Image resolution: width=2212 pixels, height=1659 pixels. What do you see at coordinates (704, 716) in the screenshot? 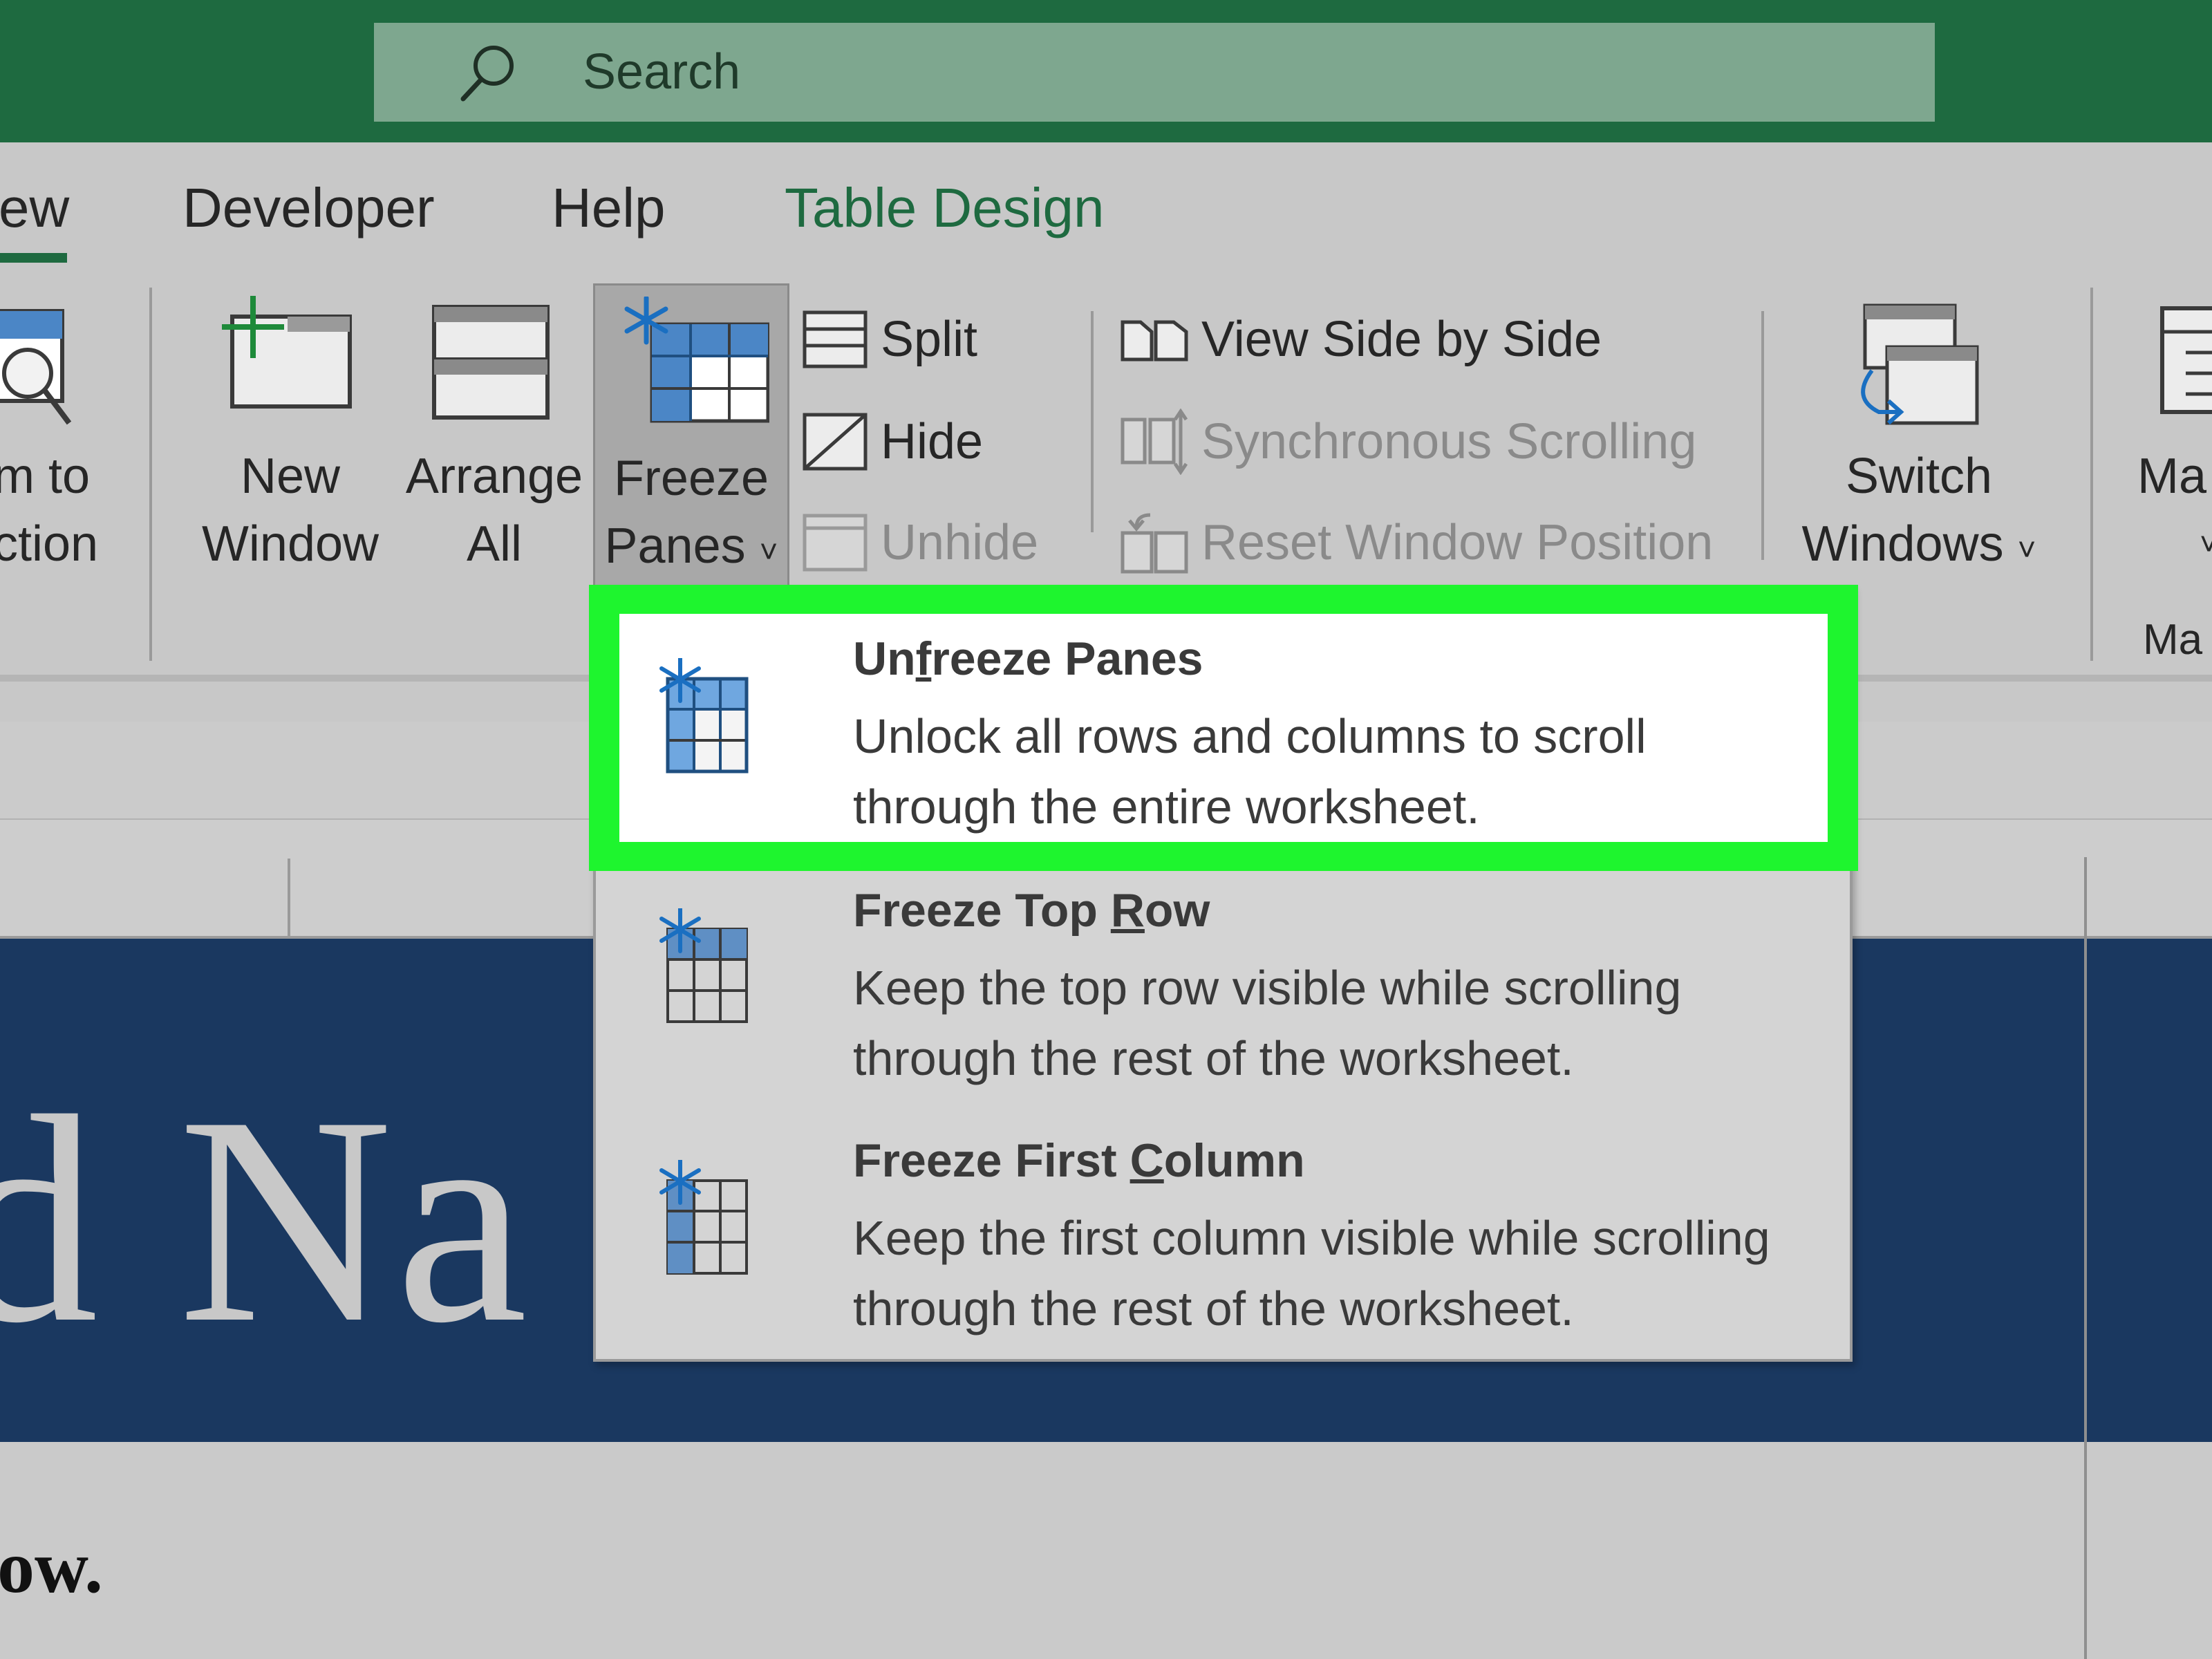
I see `unfreeze-panes-icon` at bounding box center [704, 716].